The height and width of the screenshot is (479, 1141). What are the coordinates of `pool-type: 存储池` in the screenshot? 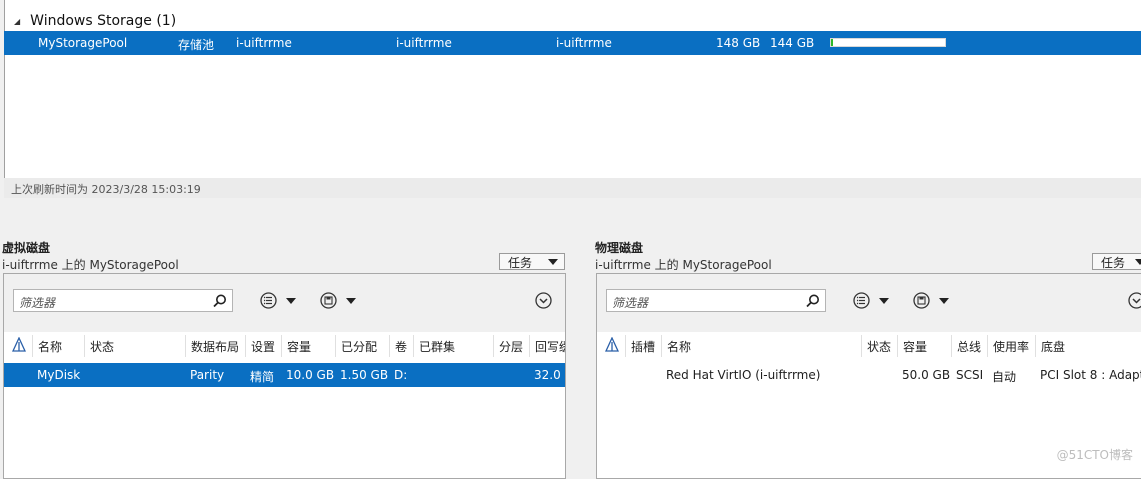 It's located at (196, 45).